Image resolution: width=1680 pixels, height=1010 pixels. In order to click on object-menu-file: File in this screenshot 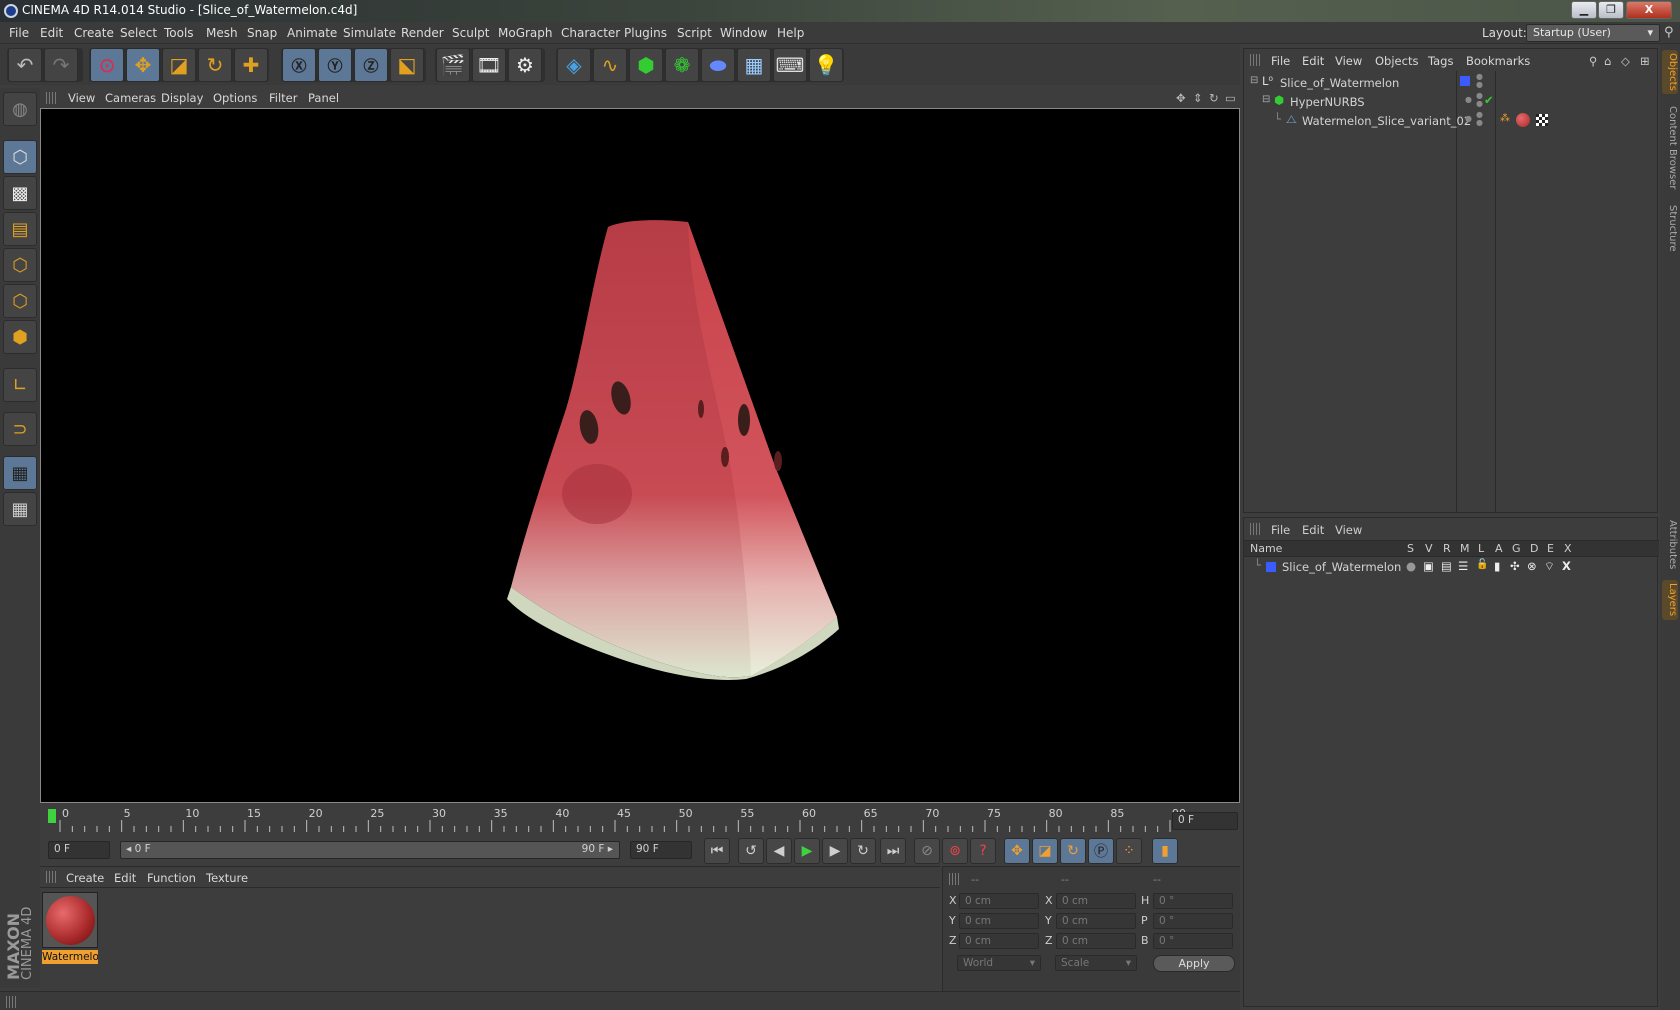, I will do `click(1280, 61)`.